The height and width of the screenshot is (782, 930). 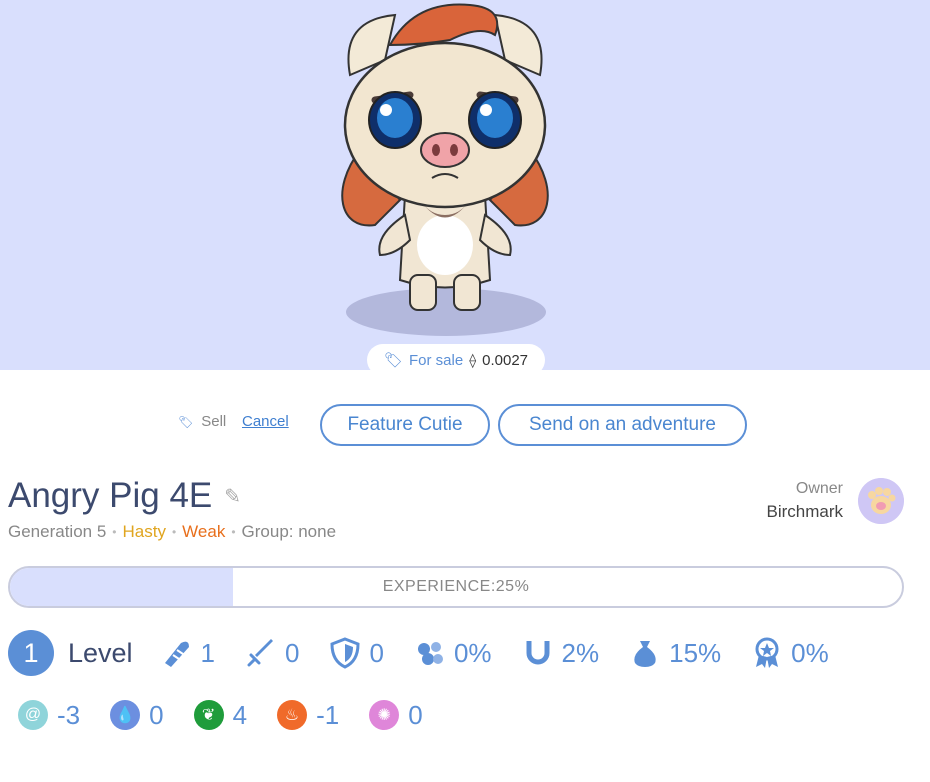 What do you see at coordinates (622, 425) in the screenshot?
I see `send-on-adventure-button: Send on an adventure` at bounding box center [622, 425].